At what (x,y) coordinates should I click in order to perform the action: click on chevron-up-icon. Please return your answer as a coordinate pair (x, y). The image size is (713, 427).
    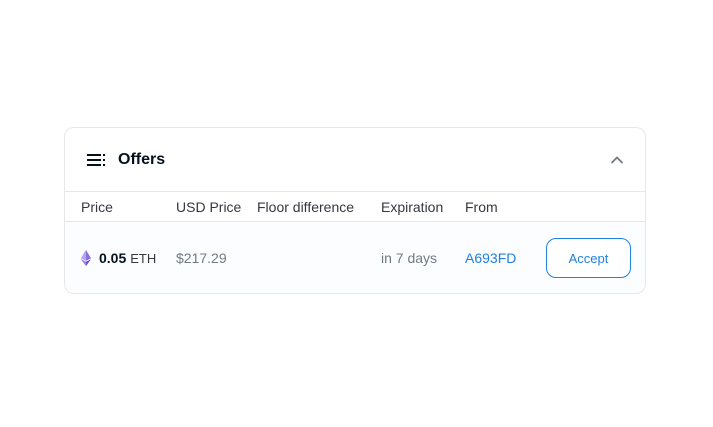
    Looking at the image, I should click on (617, 160).